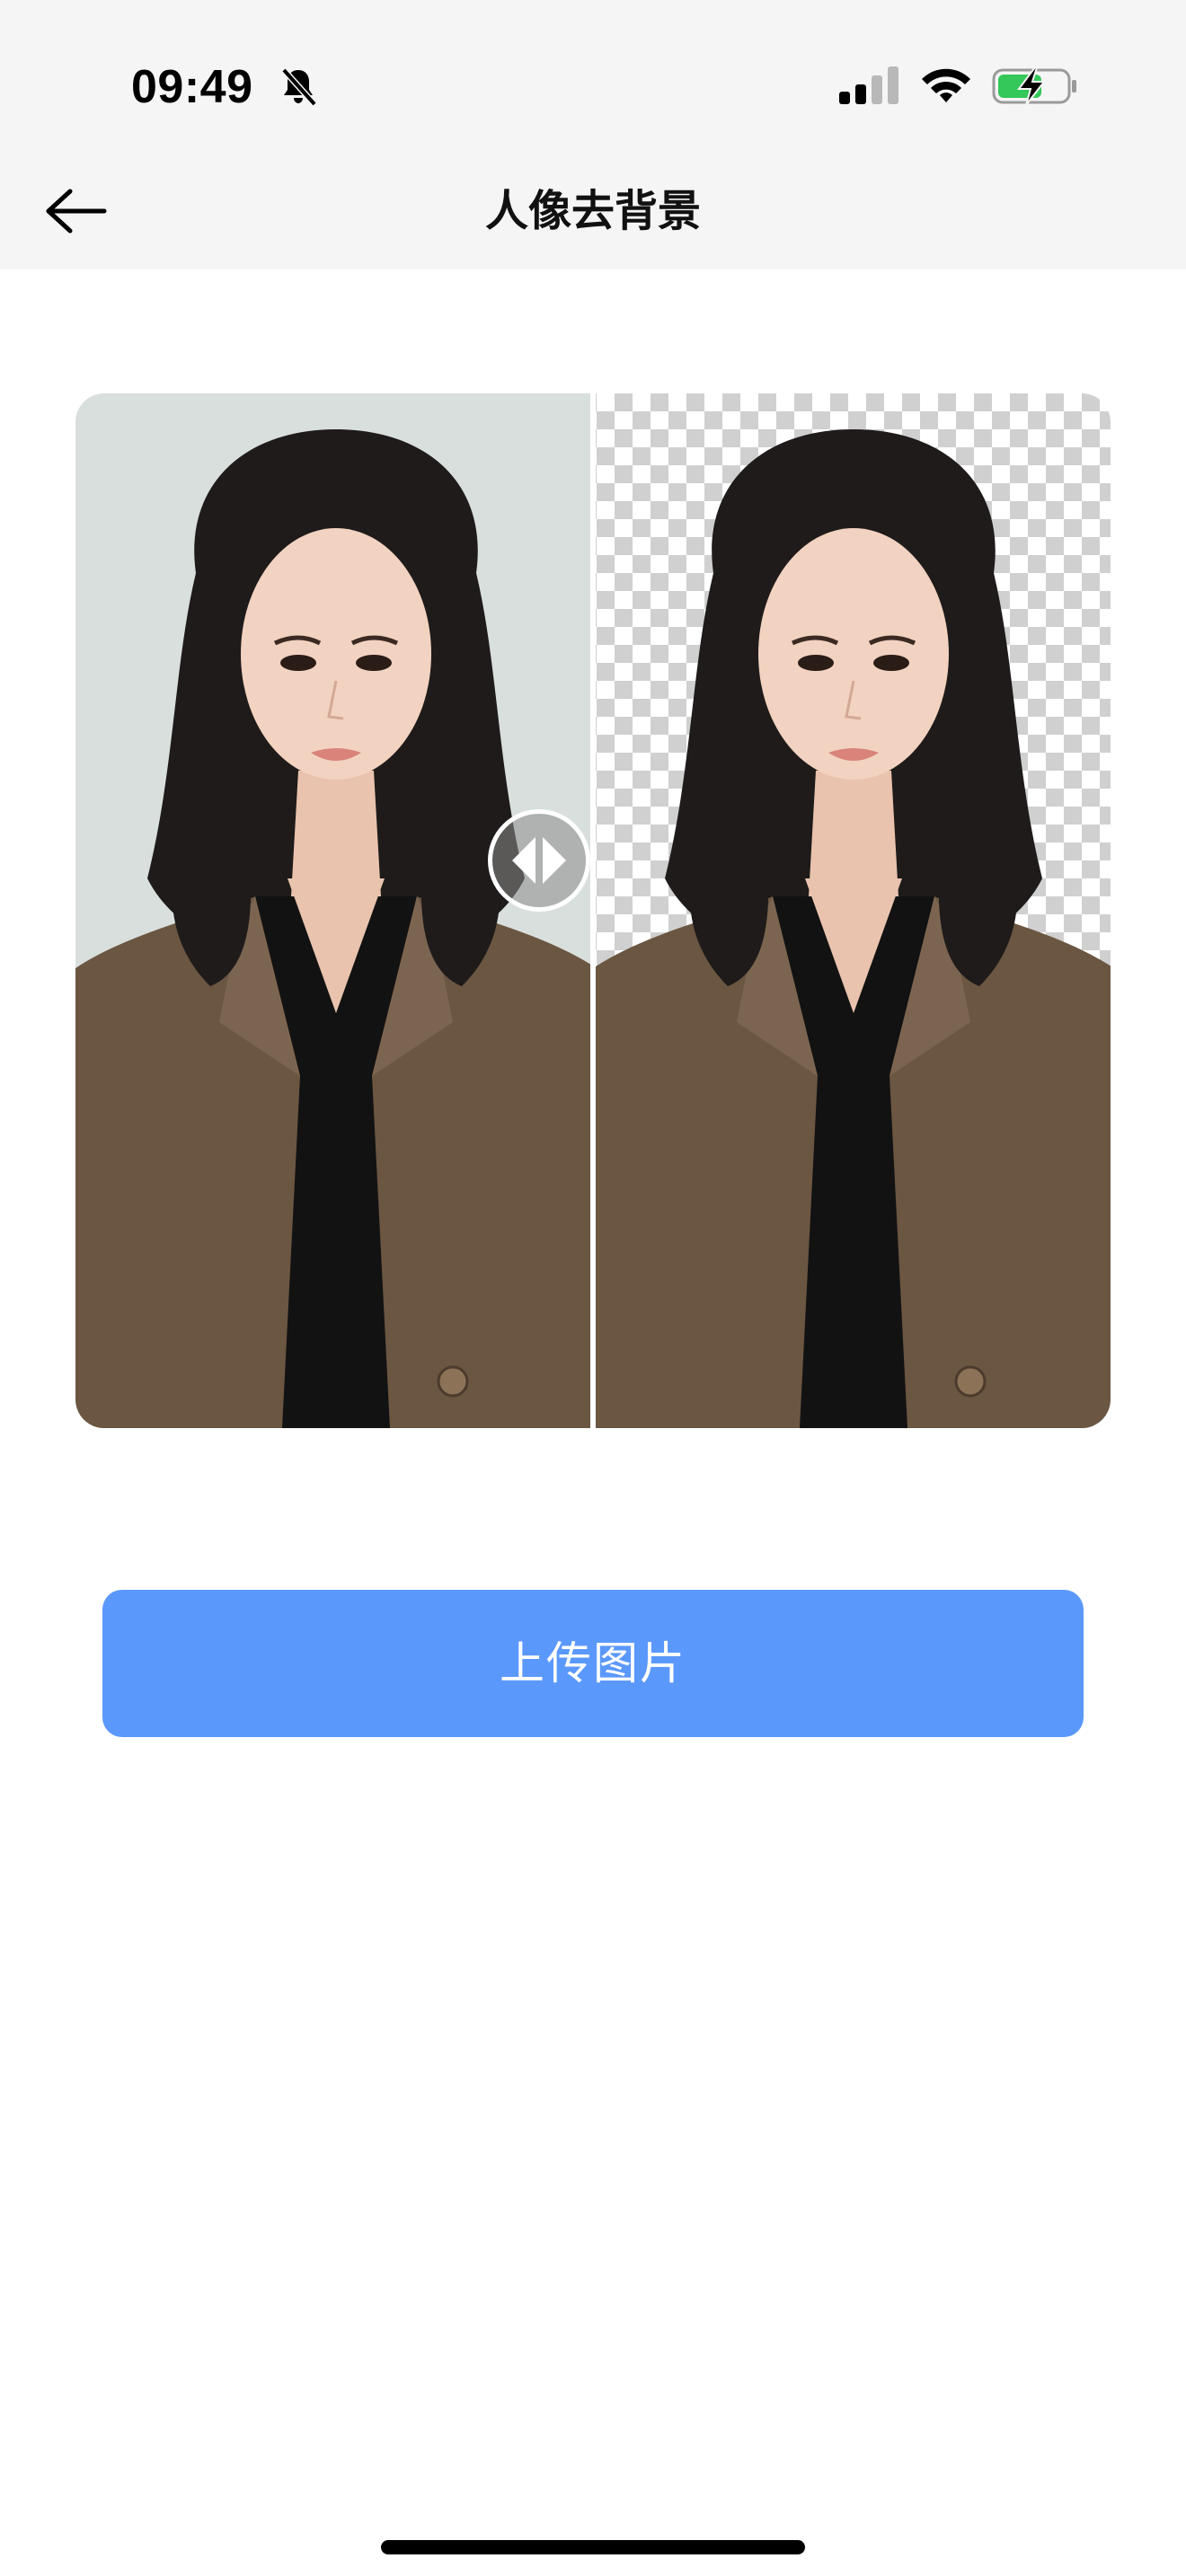 This screenshot has width=1186, height=2576. I want to click on page-title: 人像去背景, so click(592, 211).